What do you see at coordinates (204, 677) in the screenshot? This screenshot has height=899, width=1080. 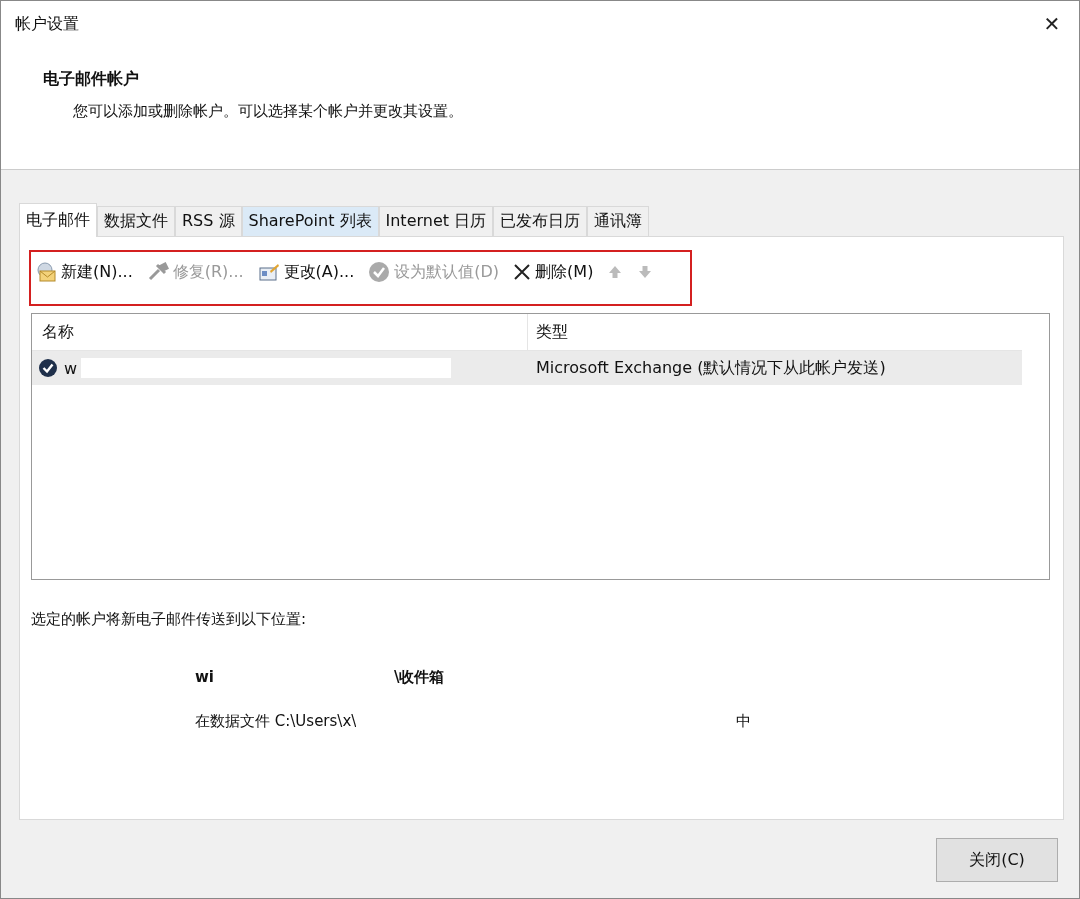 I see `folder-text: wi` at bounding box center [204, 677].